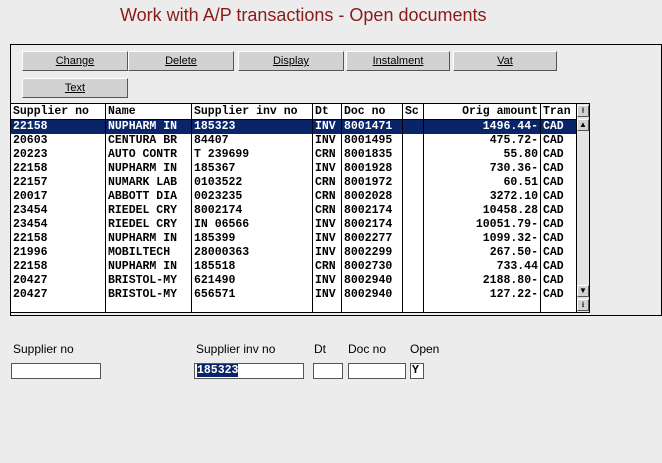  Describe the element at coordinates (75, 61) in the screenshot. I see `change-button: Change` at that location.